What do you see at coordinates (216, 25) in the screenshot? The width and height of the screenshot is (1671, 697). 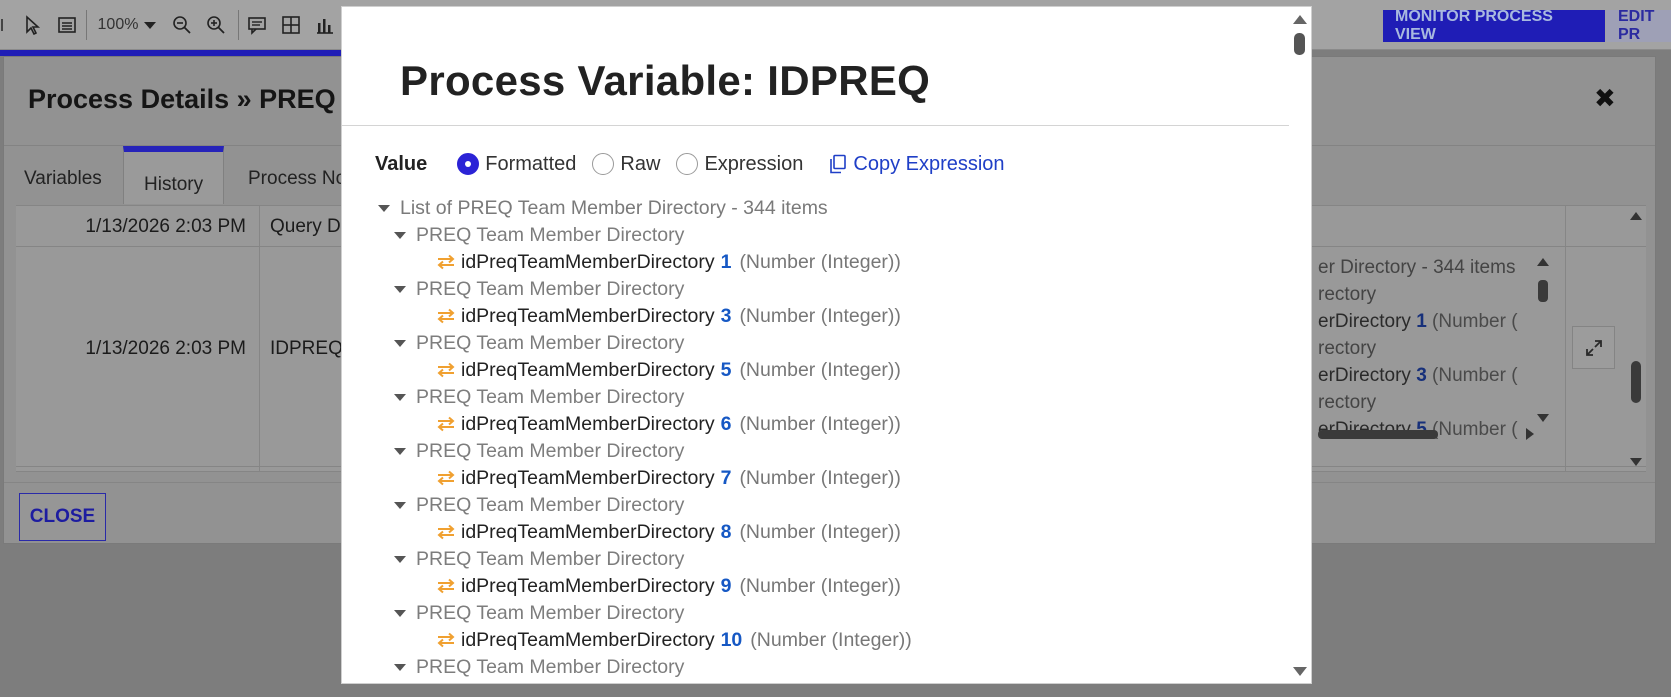 I see `zoom-in-icon` at bounding box center [216, 25].